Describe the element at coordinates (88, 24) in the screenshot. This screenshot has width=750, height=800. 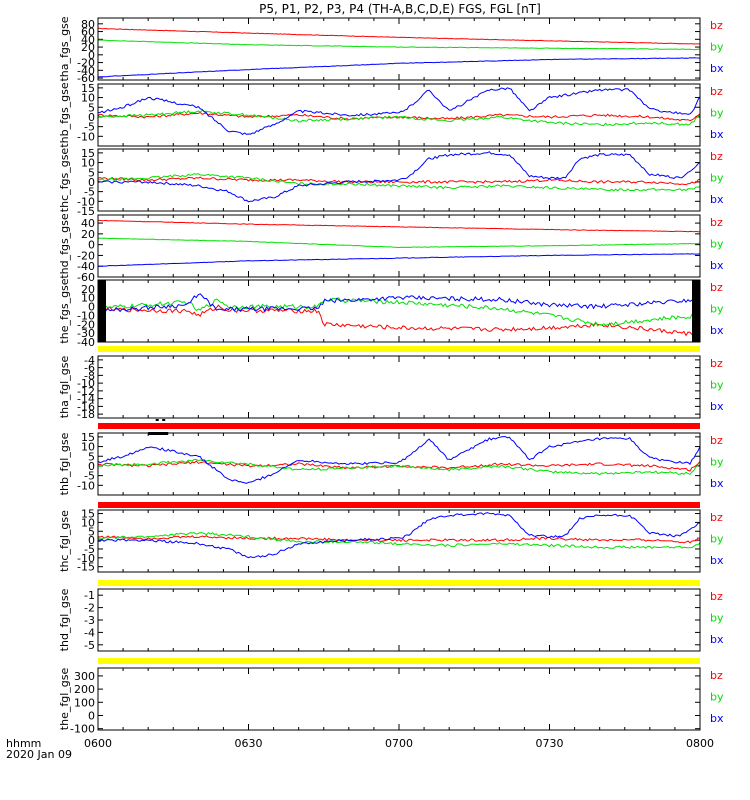
I see `y-tick-label: 80` at that location.